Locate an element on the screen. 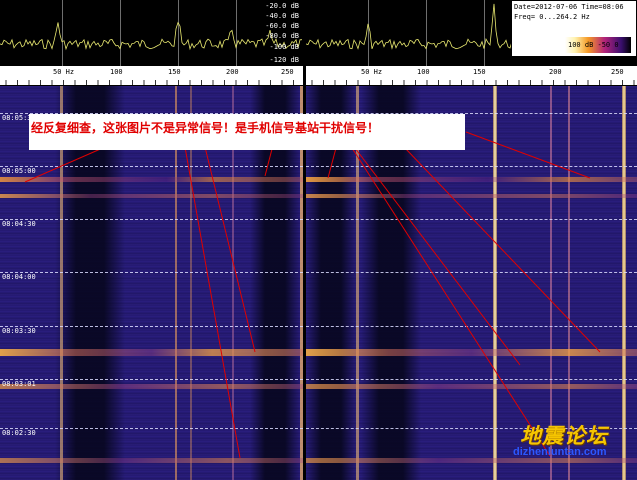 The image size is (637, 480). annotation-text: 经反复细查，这张图片不是异常信号！是手机信号基站干扰信号！ is located at coordinates (205, 128).